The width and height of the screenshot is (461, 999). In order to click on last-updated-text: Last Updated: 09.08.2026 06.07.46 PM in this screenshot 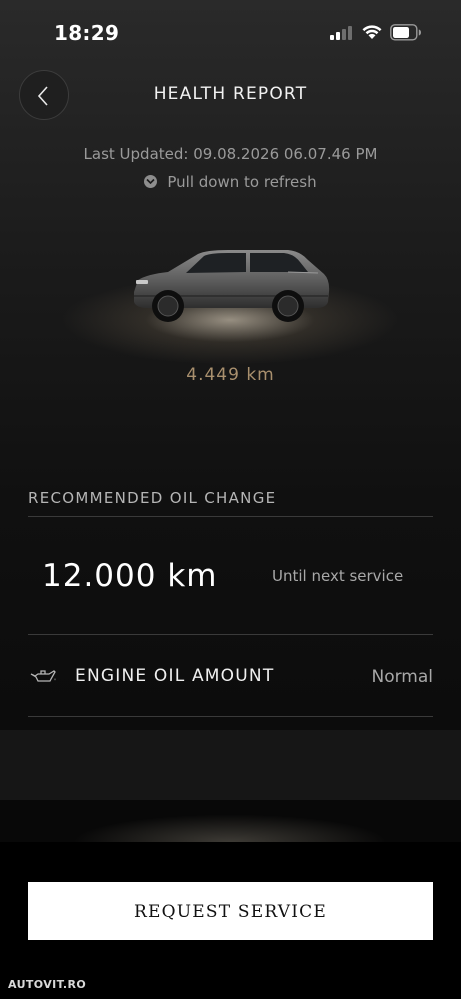, I will do `click(230, 154)`.